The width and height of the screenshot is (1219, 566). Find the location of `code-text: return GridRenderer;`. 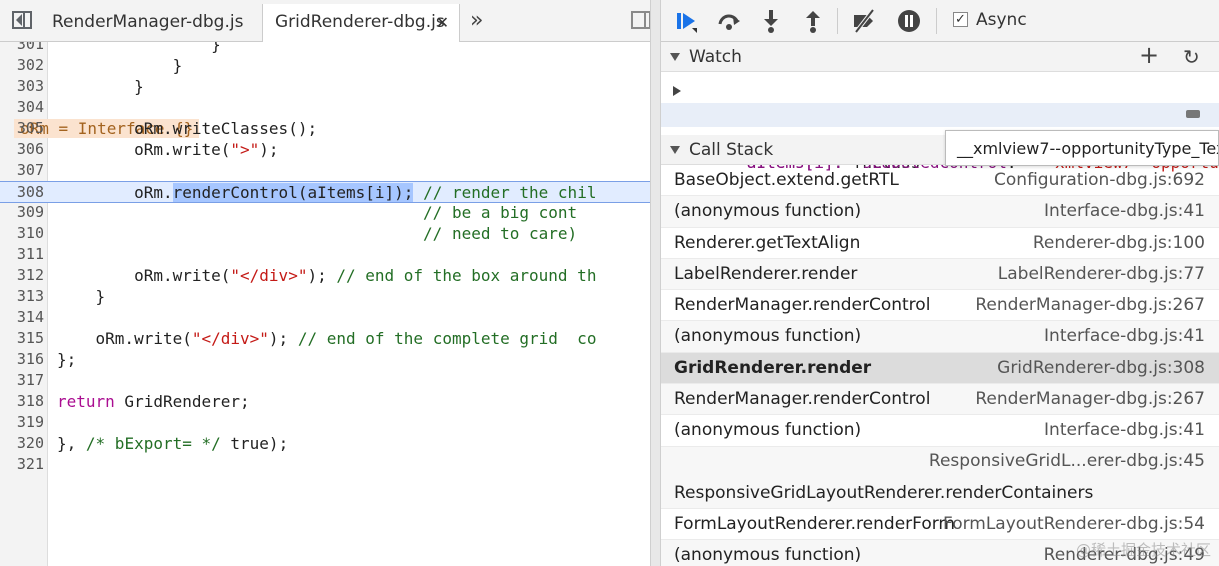

code-text: return GridRenderer; is located at coordinates (153, 401).